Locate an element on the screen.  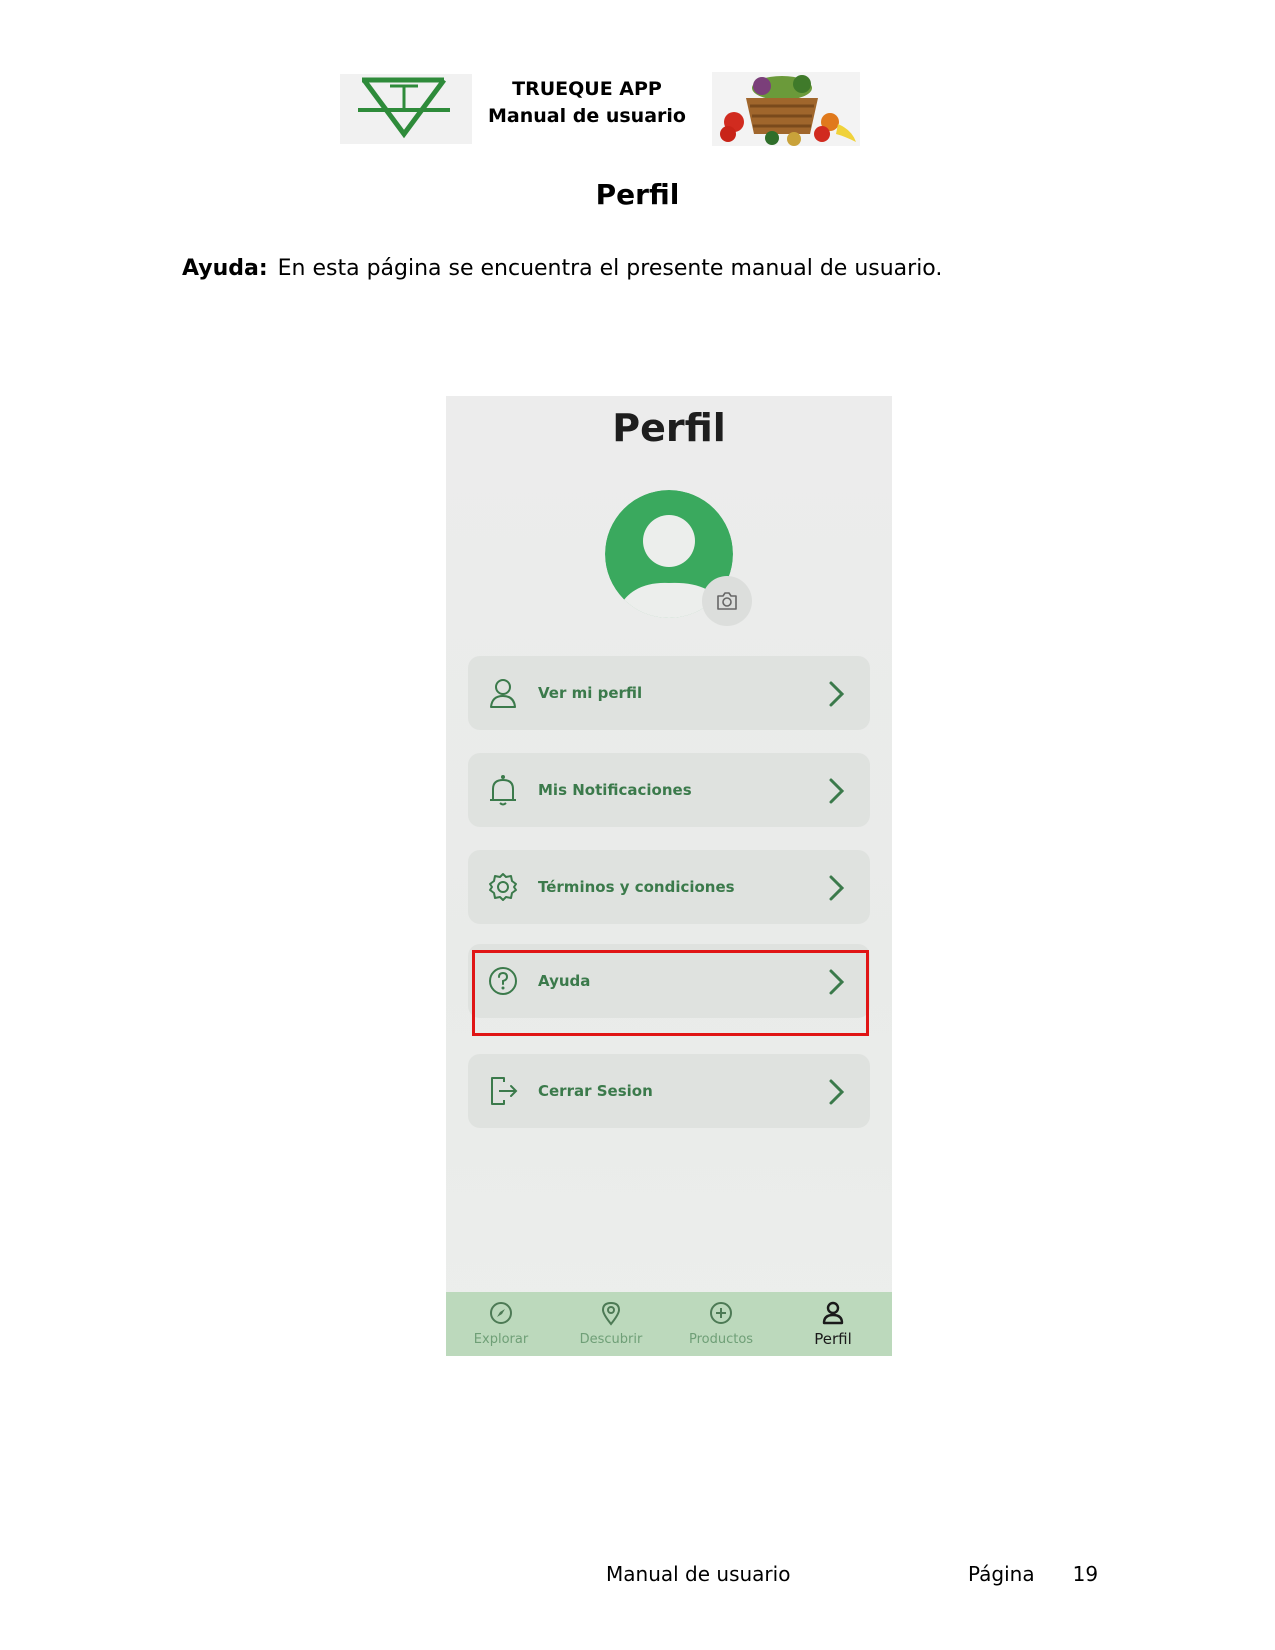
footer-title: Manual de usuario is located at coordinates (698, 1574).